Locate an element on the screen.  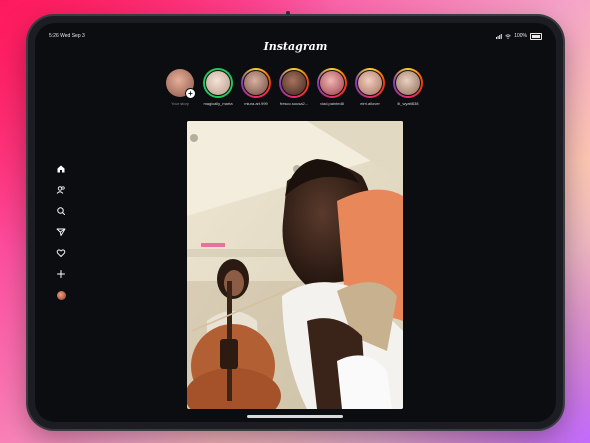
story-name: lil_wyatt838 is located at coordinates (408, 103).